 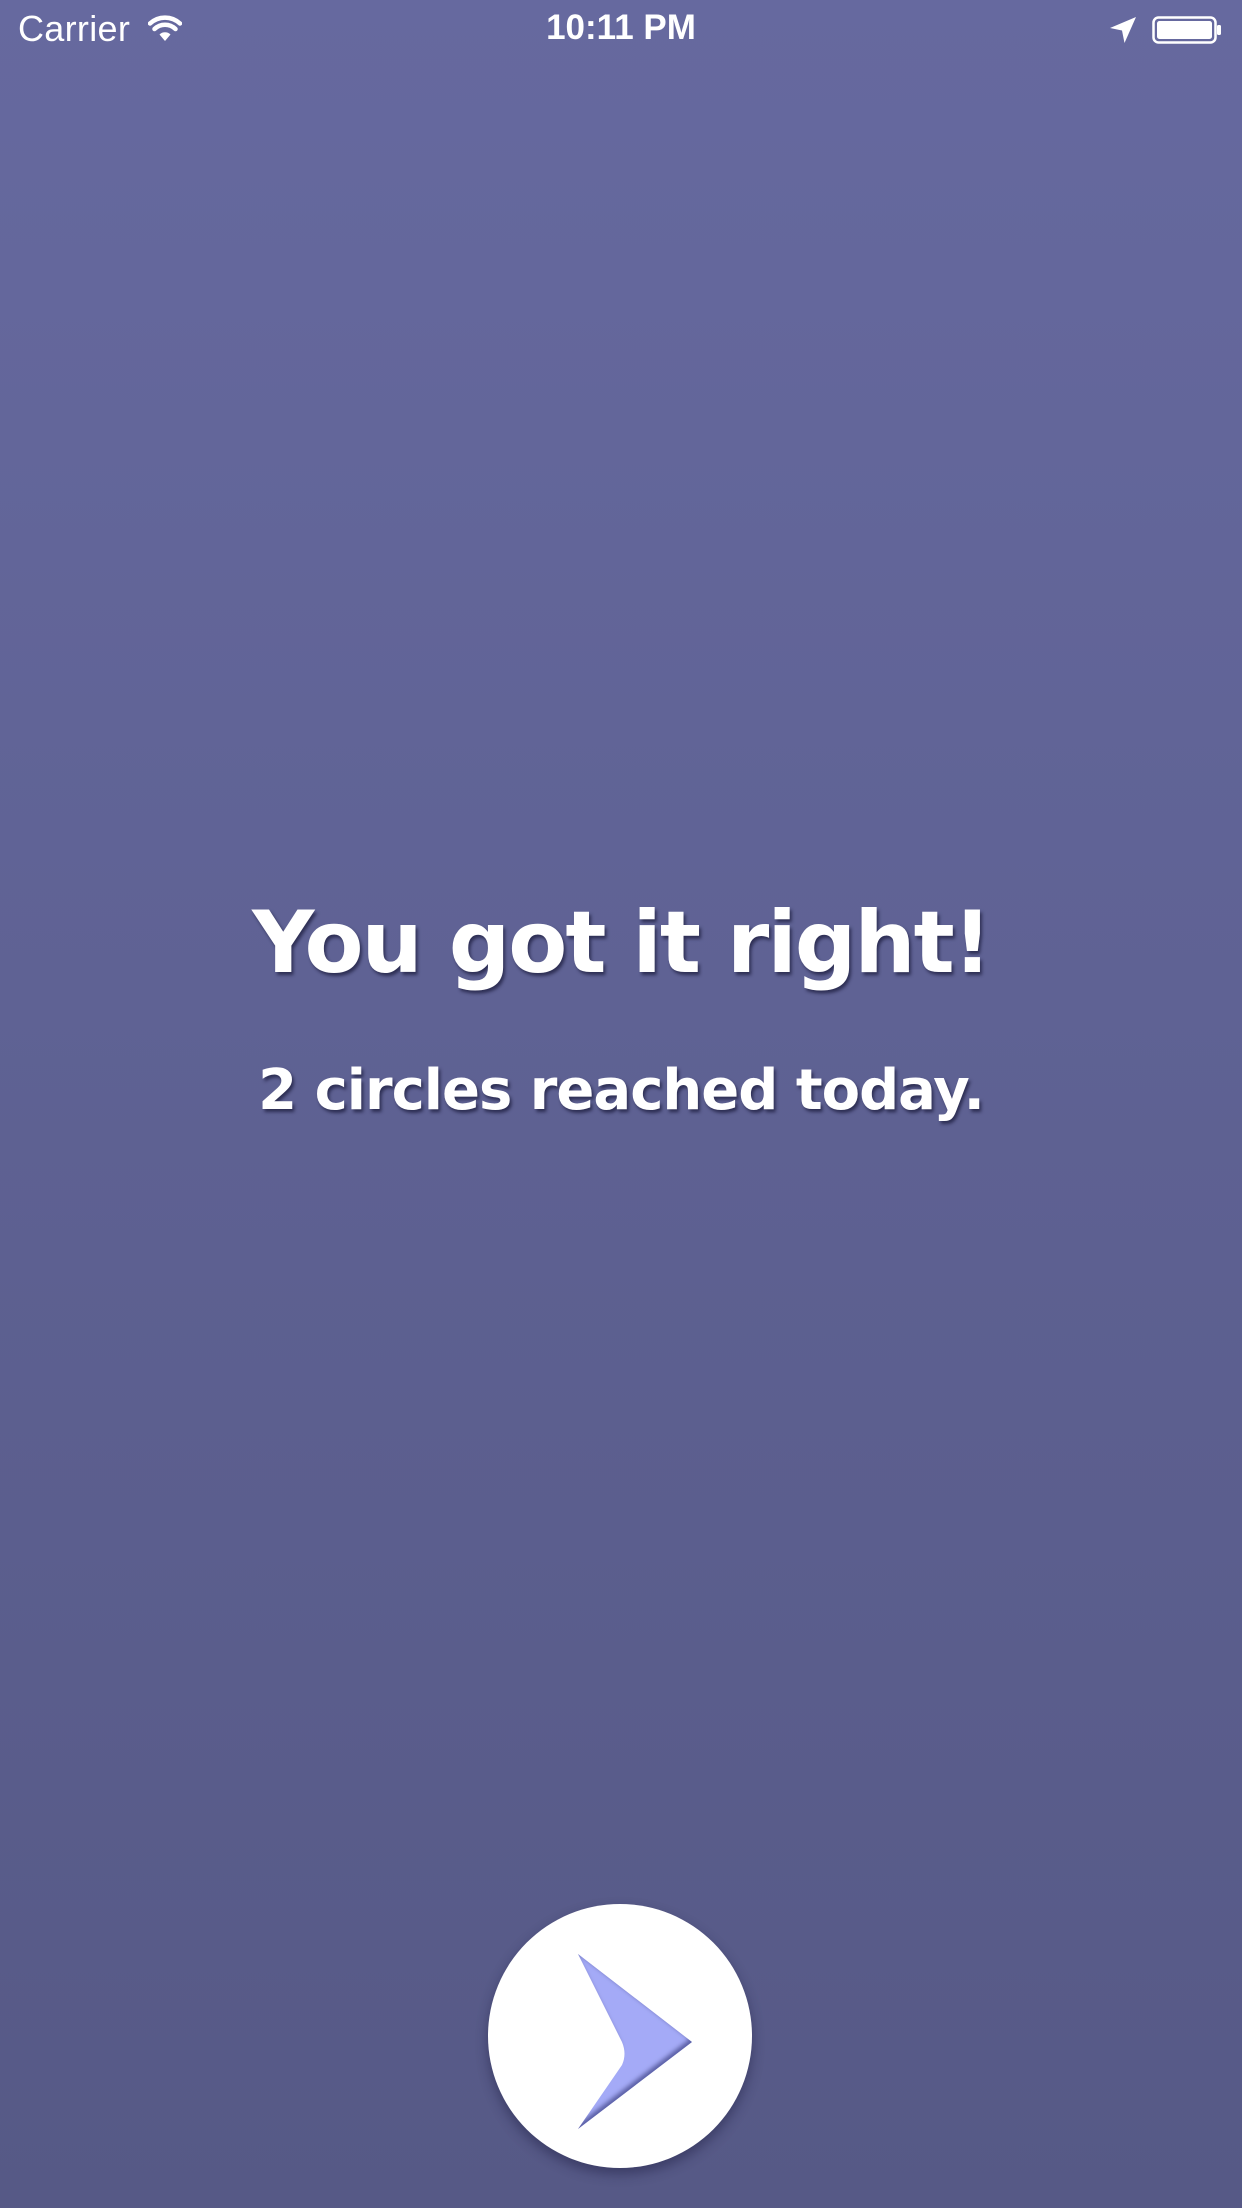 I want to click on chevron-right-icon, so click(x=635, y=2041).